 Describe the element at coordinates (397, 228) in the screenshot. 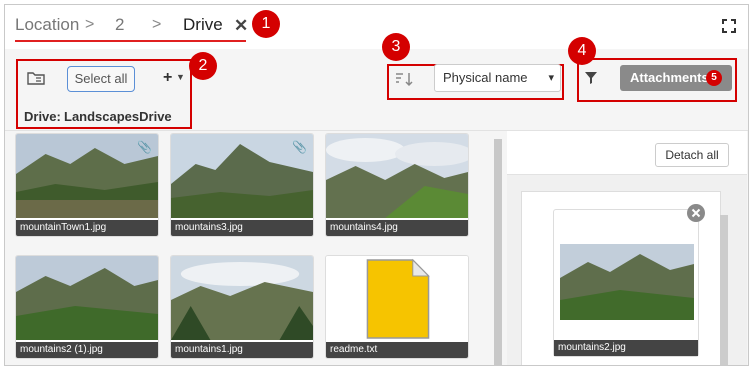

I see `file-name: mountains4.jpg` at that location.